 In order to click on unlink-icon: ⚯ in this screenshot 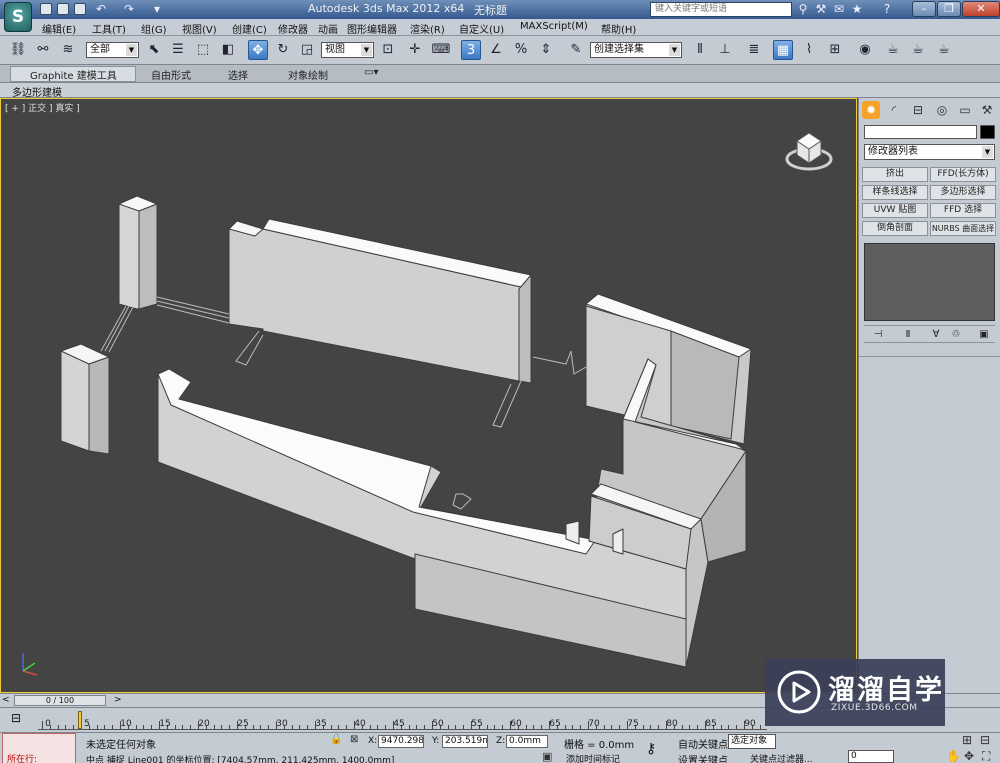, I will do `click(43, 50)`.